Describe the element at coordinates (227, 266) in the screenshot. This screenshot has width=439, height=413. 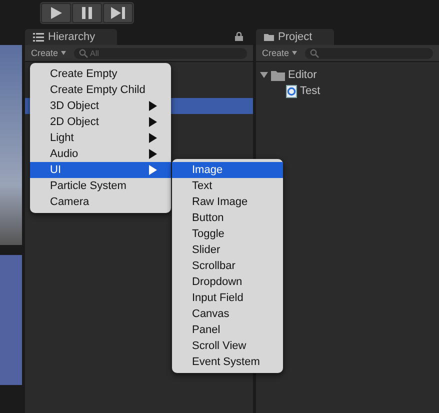
I see `menu-item: Scrollbar` at that location.